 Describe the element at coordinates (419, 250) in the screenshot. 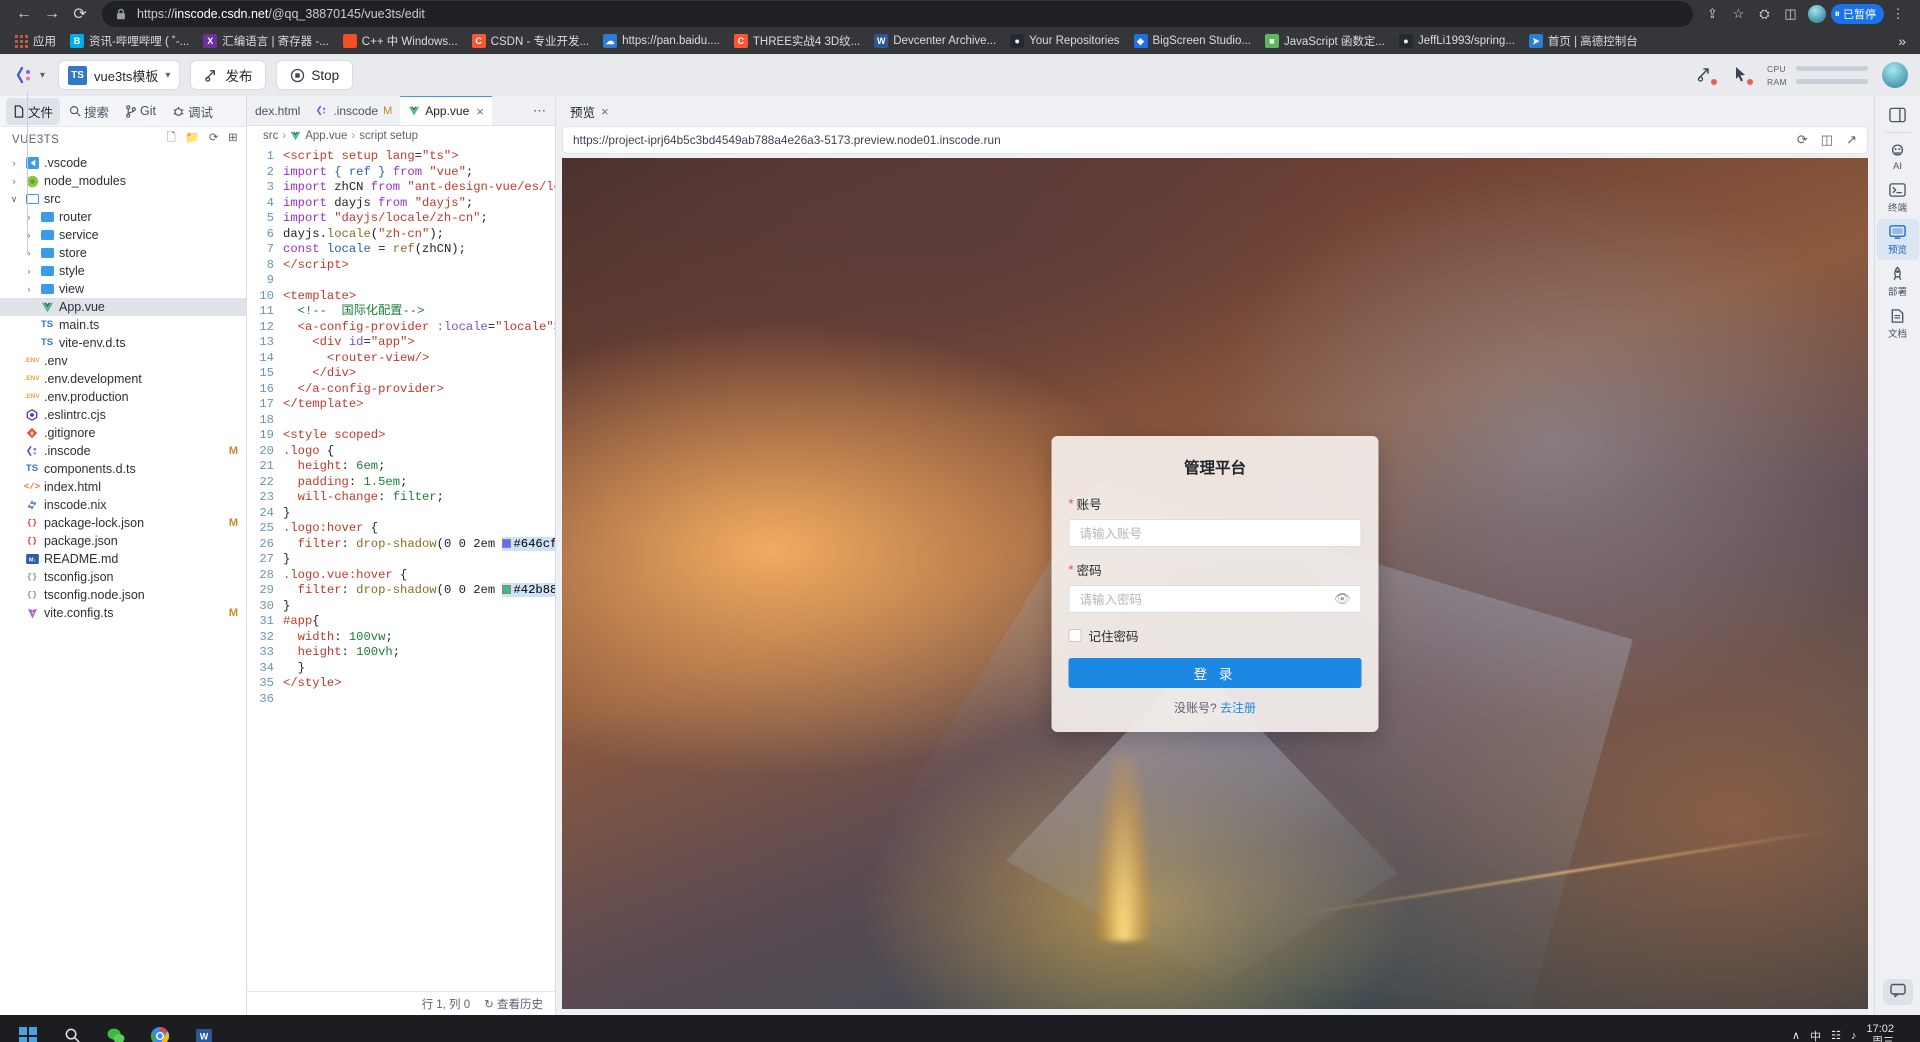

I see `line-content: const locale = ref(zhCN);` at that location.